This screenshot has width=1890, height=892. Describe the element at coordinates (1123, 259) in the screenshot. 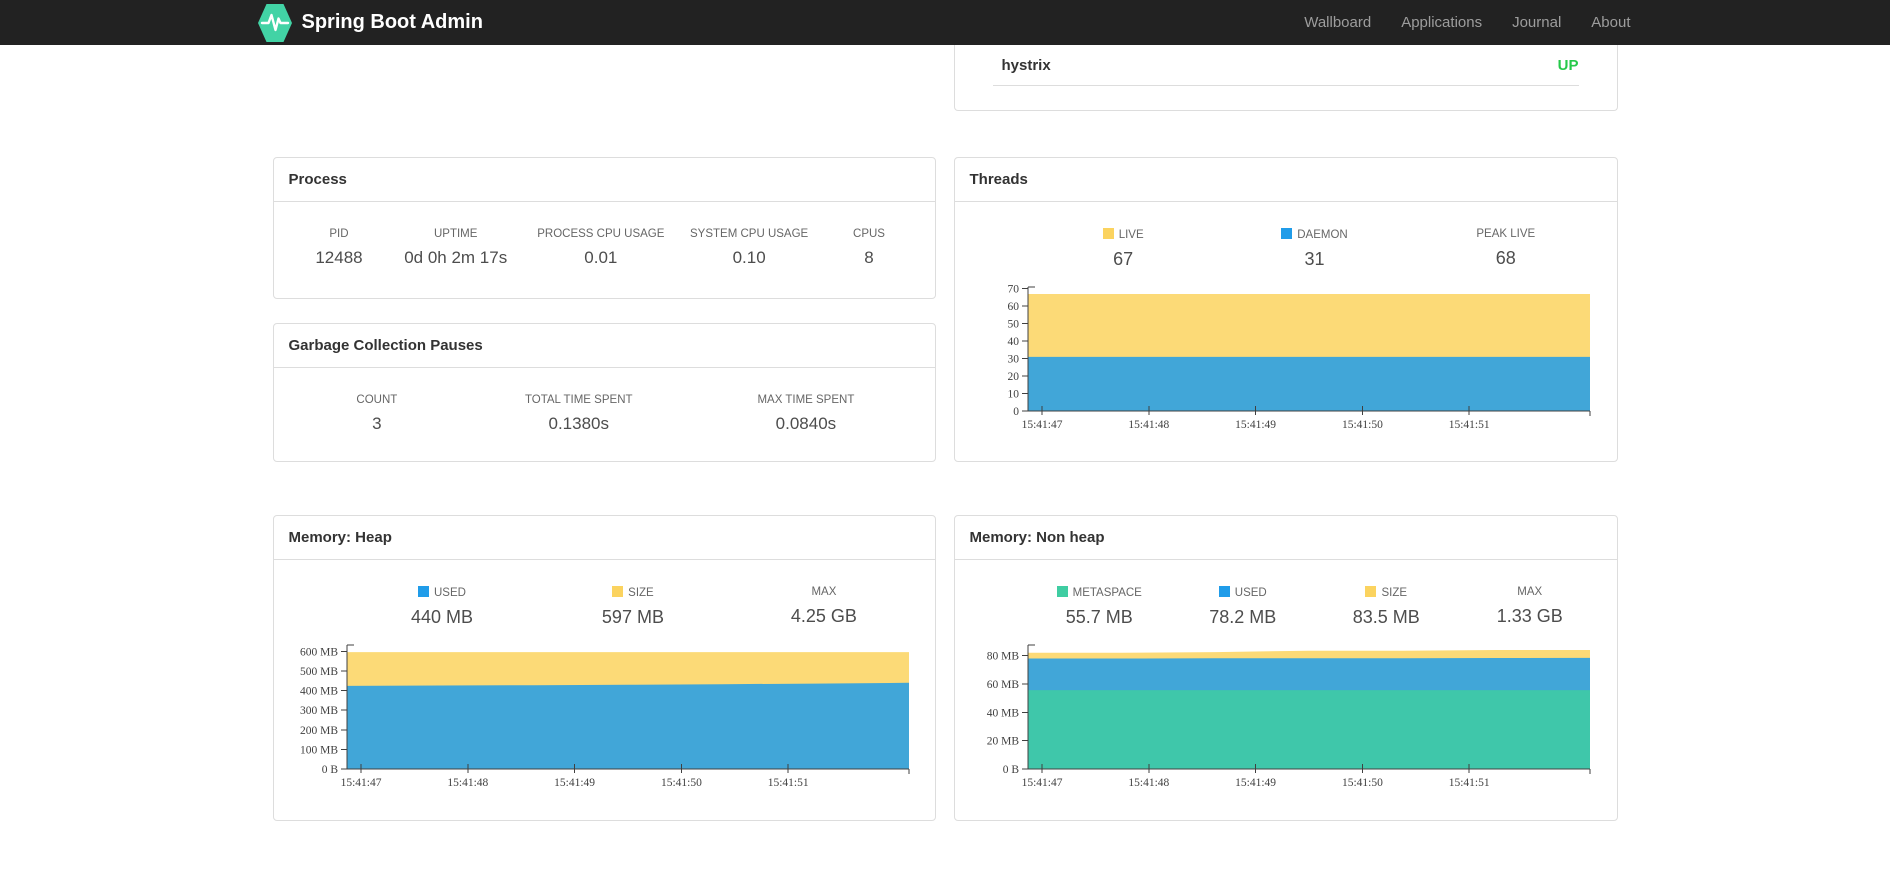

I see `metric-value: 67` at that location.